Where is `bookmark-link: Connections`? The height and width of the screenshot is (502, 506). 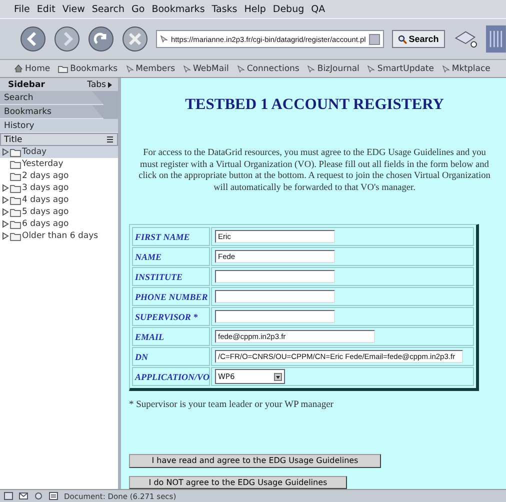
bookmark-link: Connections is located at coordinates (268, 69).